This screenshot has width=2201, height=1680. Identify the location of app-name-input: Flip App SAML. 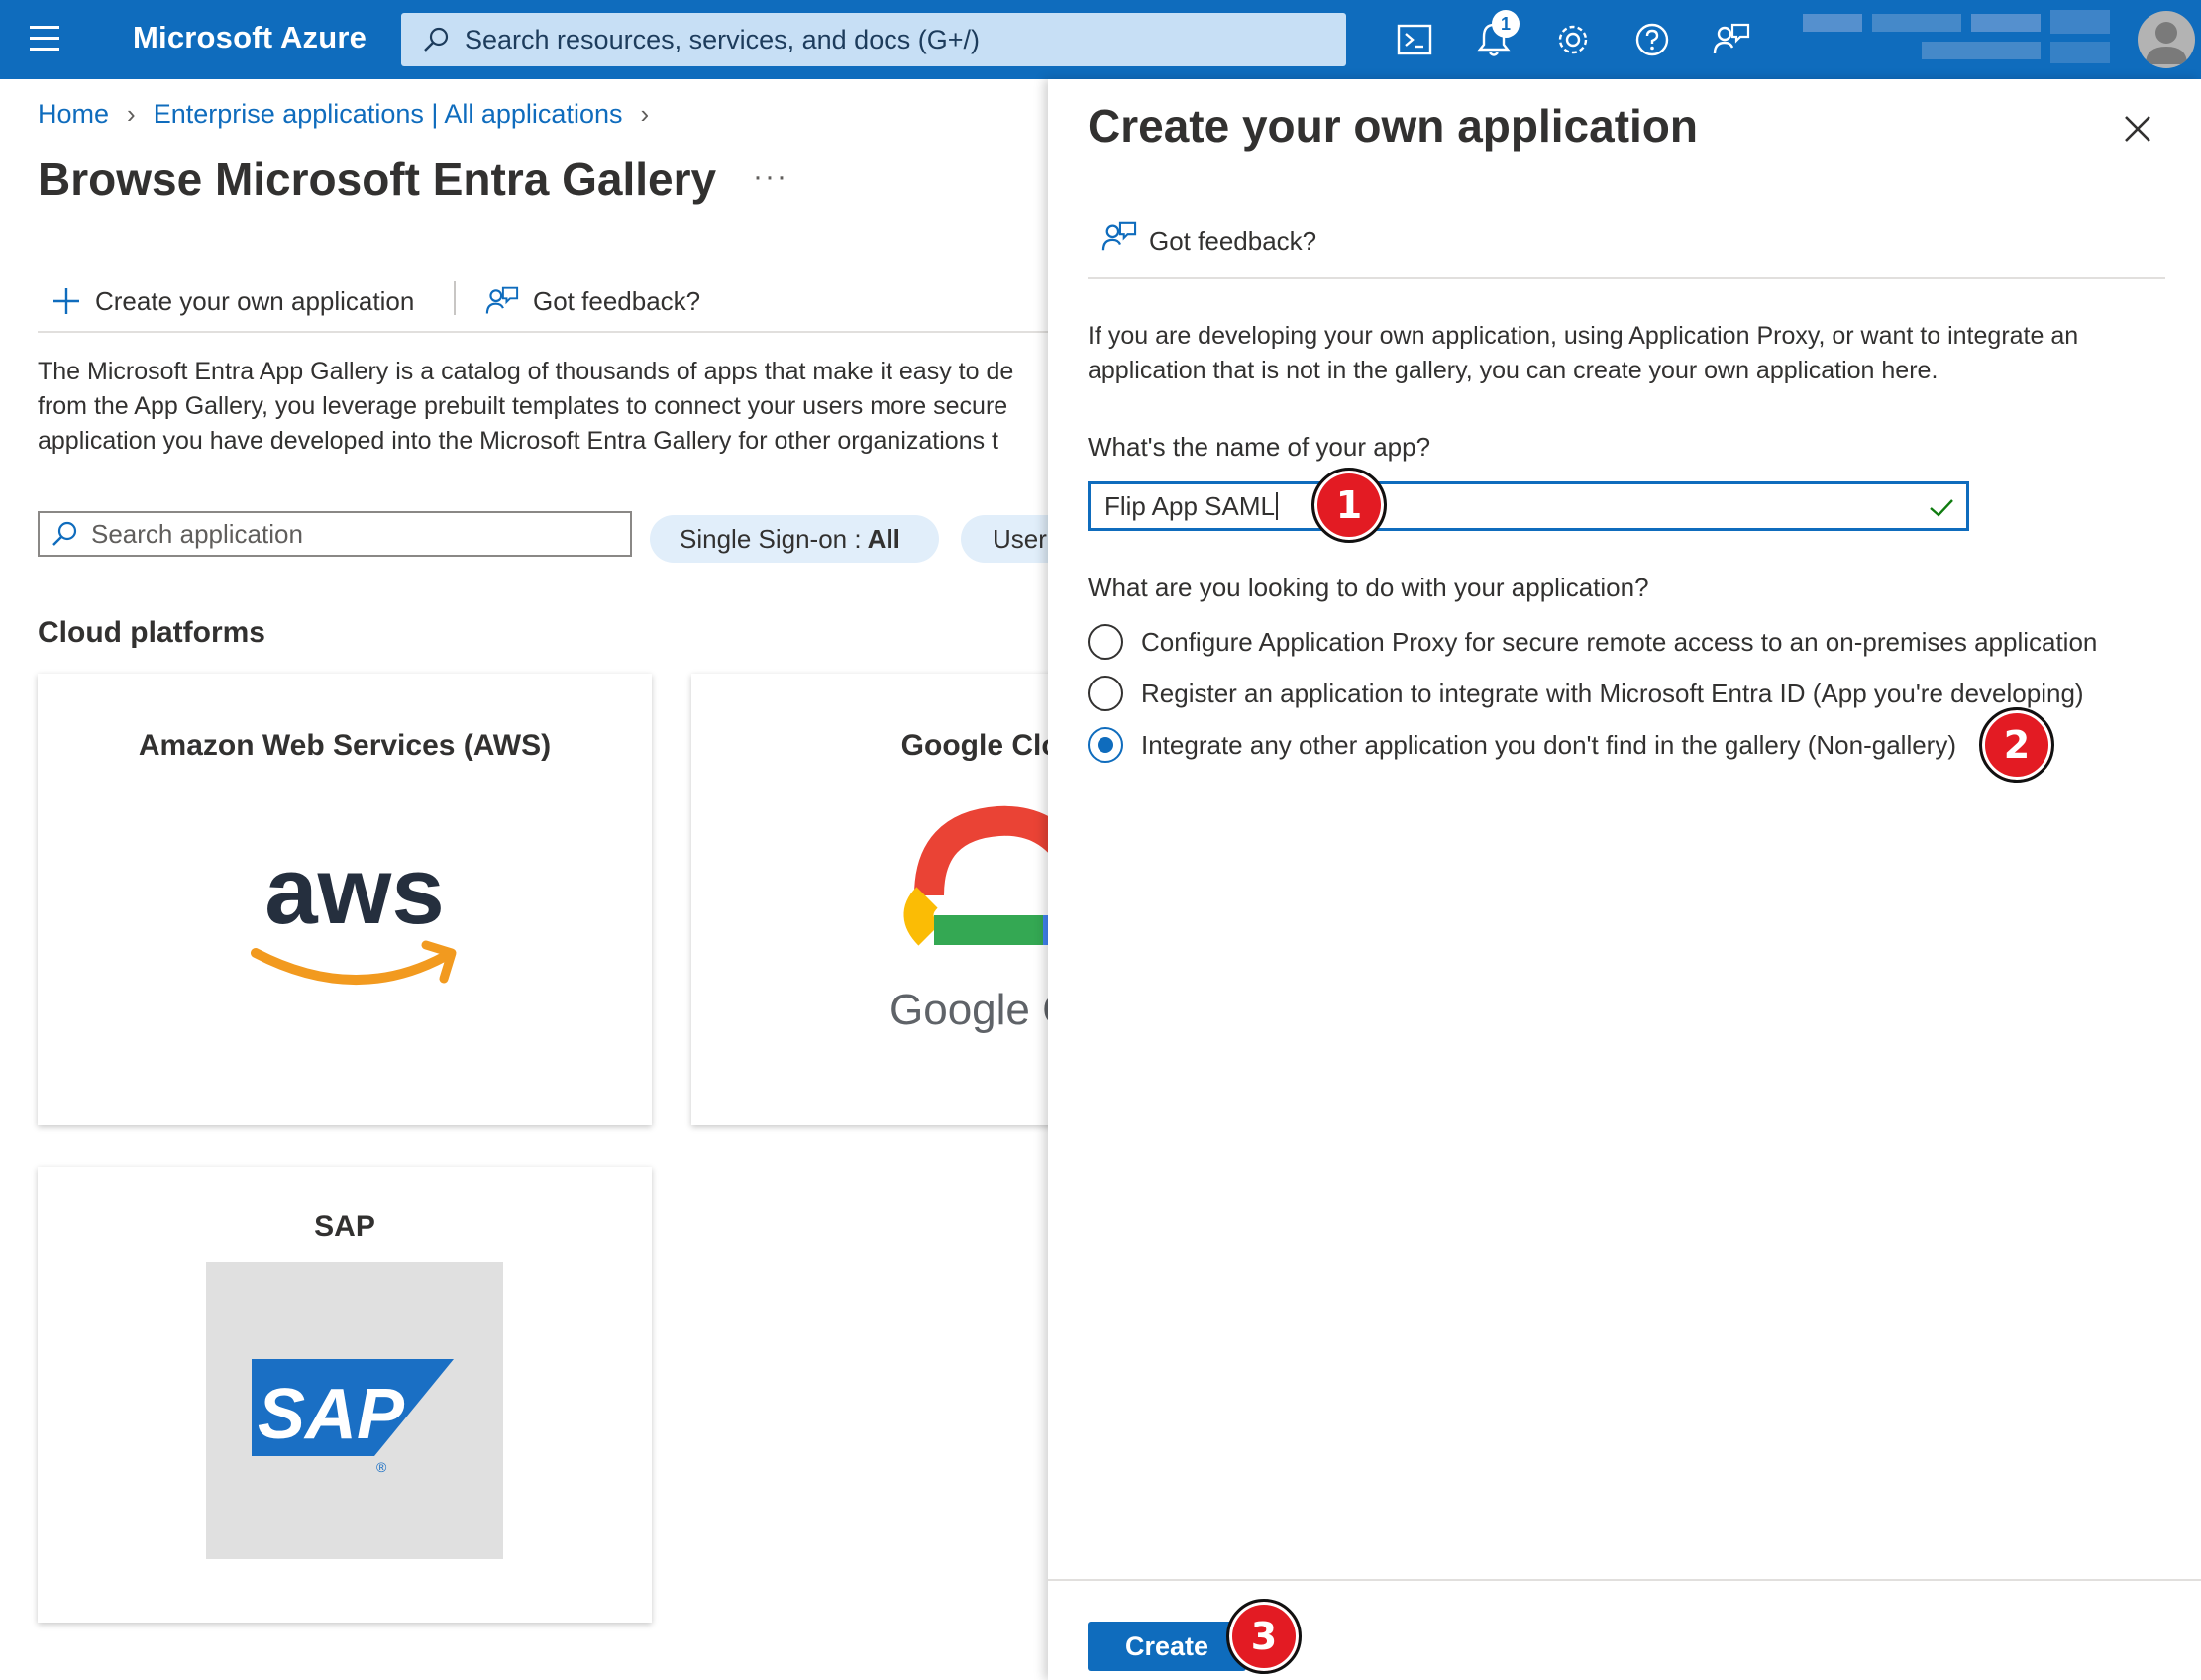
(1528, 506).